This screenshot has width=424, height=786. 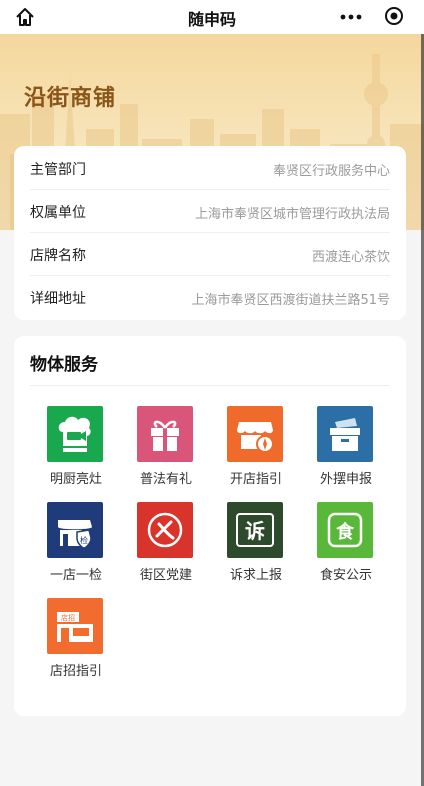 I want to click on service-label: 食安公示, so click(x=345, y=575).